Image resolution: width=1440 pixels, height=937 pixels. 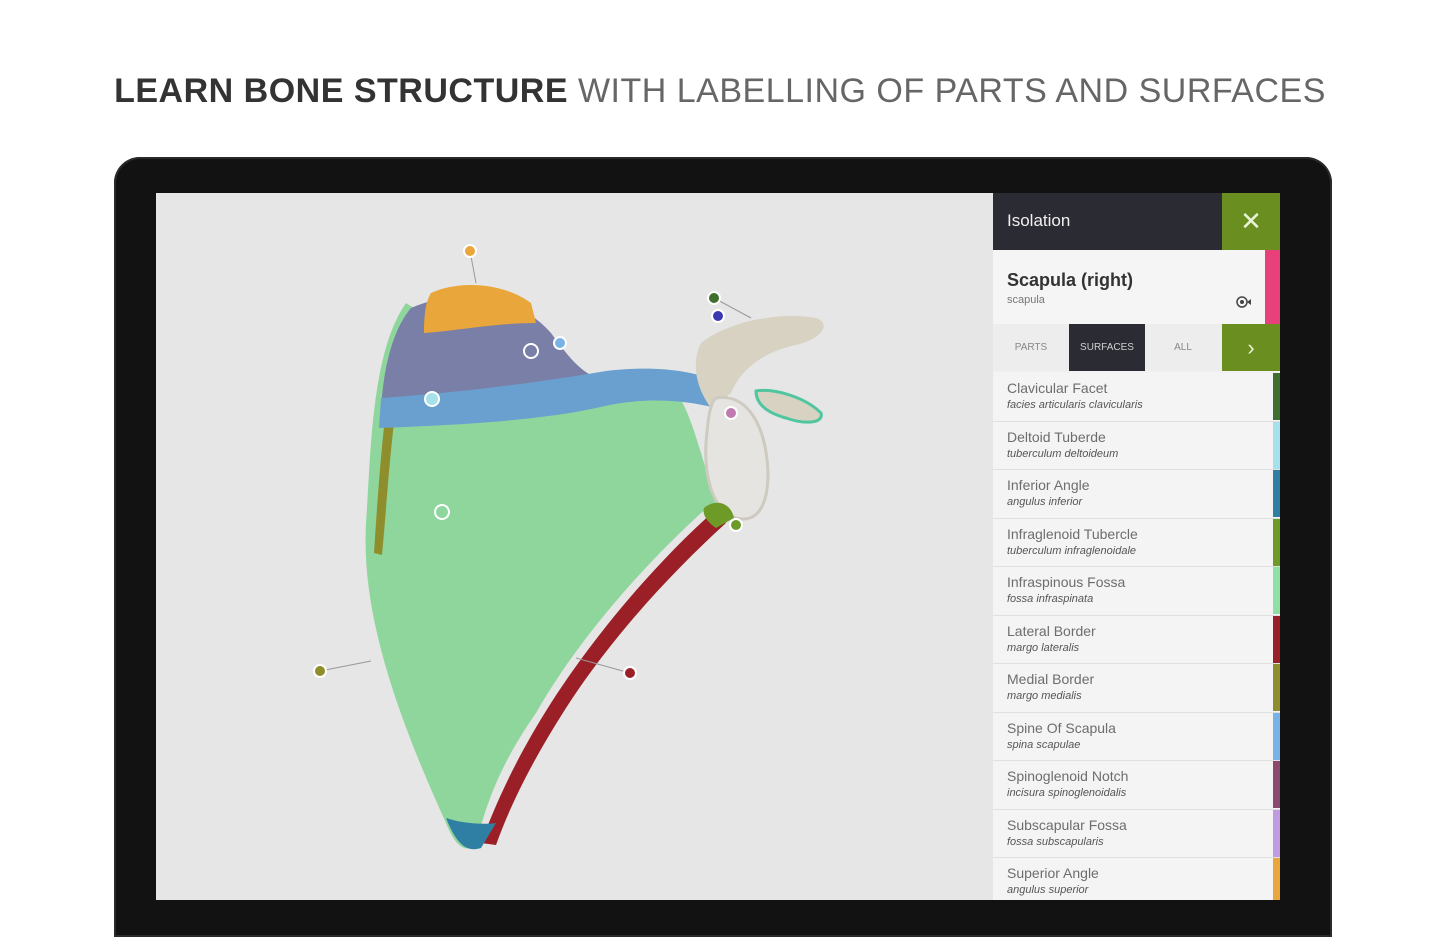 I want to click on bone-latin-name: scapula, so click(x=1026, y=300).